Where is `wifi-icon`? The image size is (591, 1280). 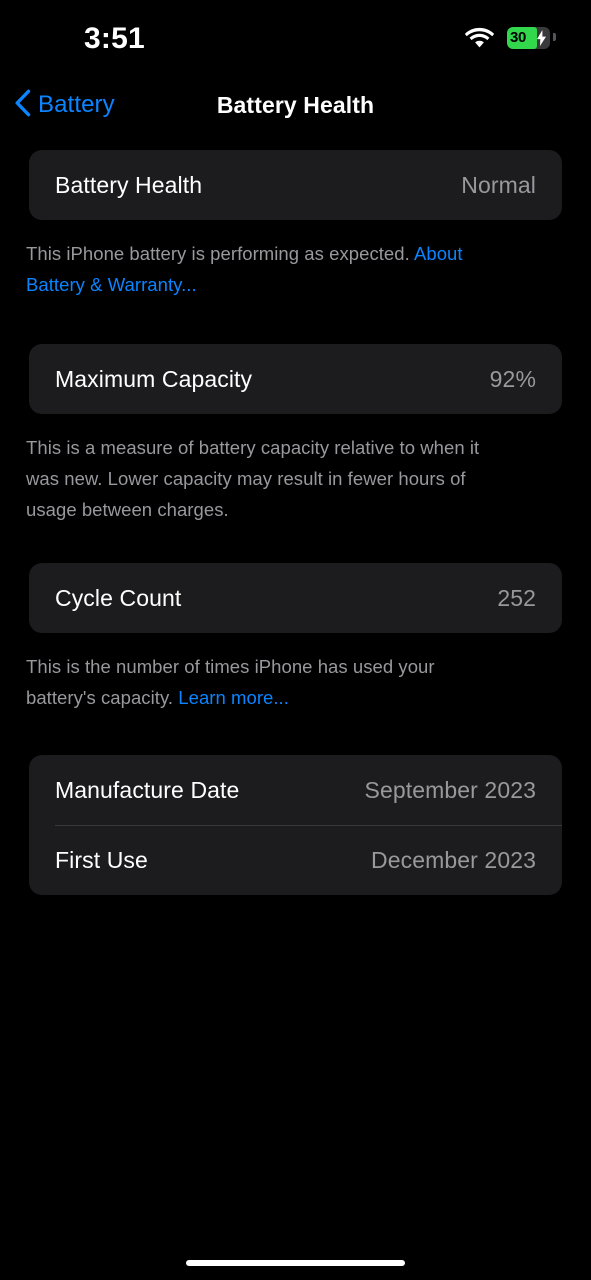
wifi-icon is located at coordinates (479, 37).